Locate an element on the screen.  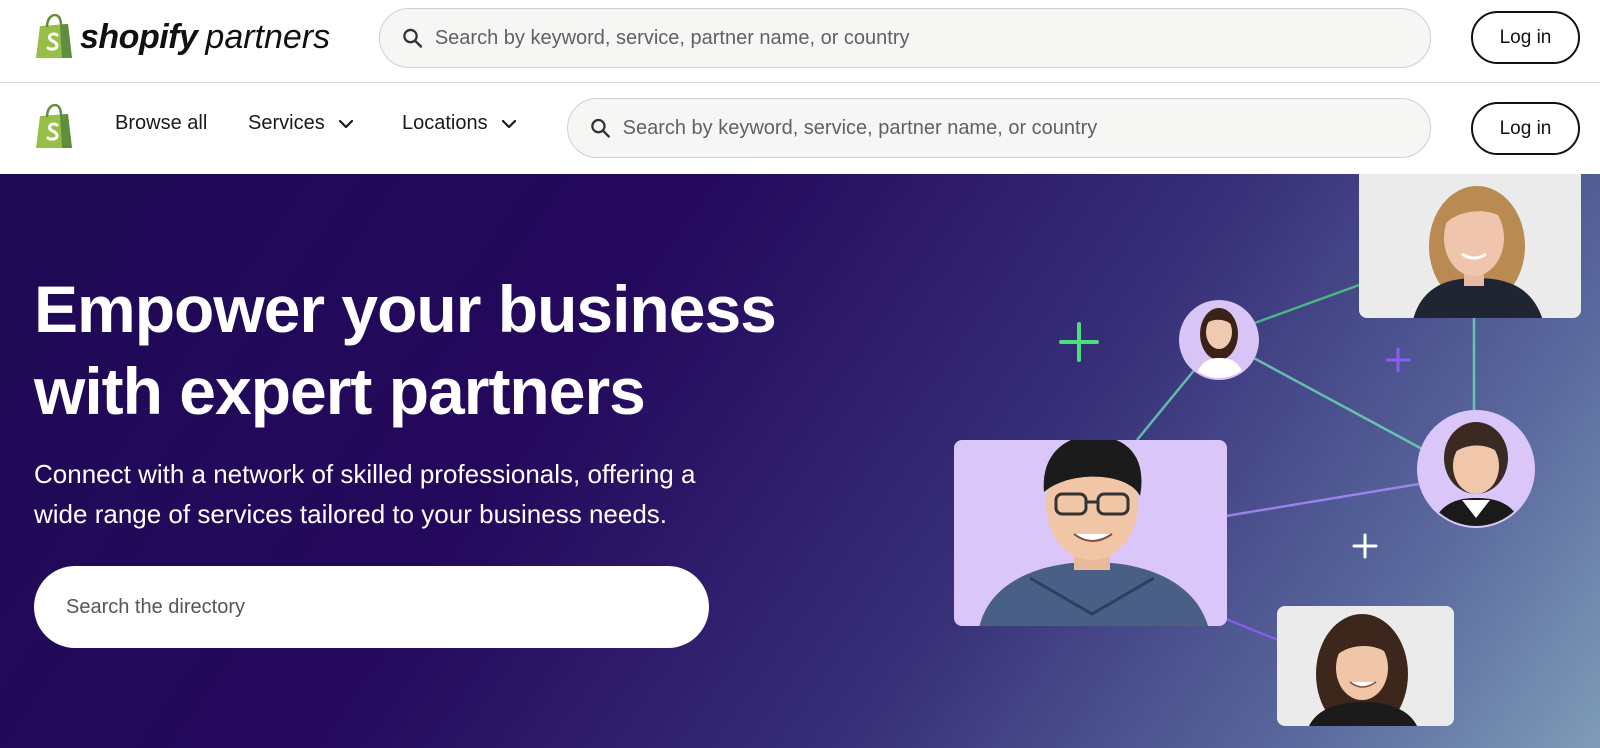
plus-decoration-purple is located at coordinates (1398, 360).